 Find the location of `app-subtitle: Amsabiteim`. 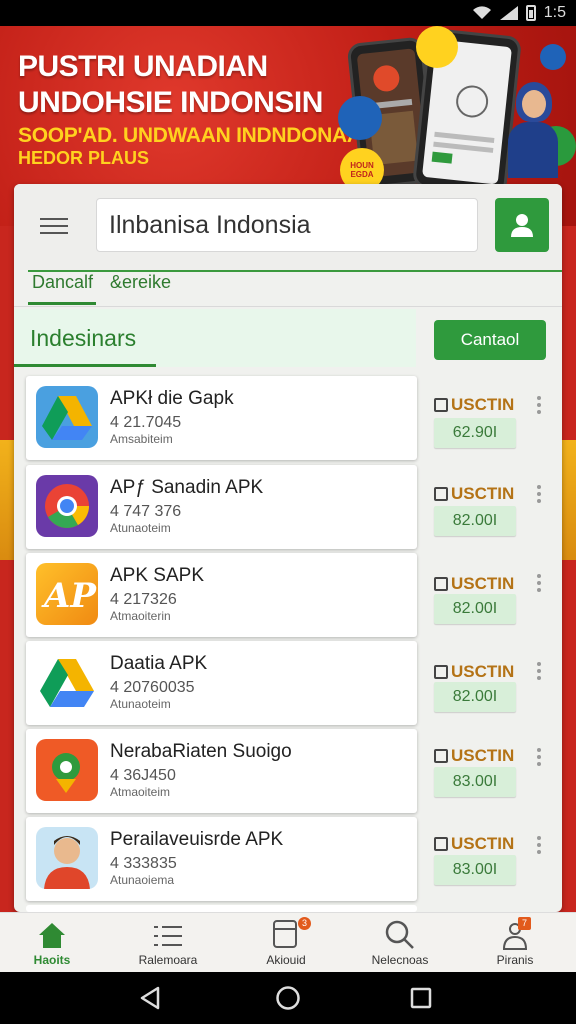

app-subtitle: Amsabiteim is located at coordinates (141, 439).